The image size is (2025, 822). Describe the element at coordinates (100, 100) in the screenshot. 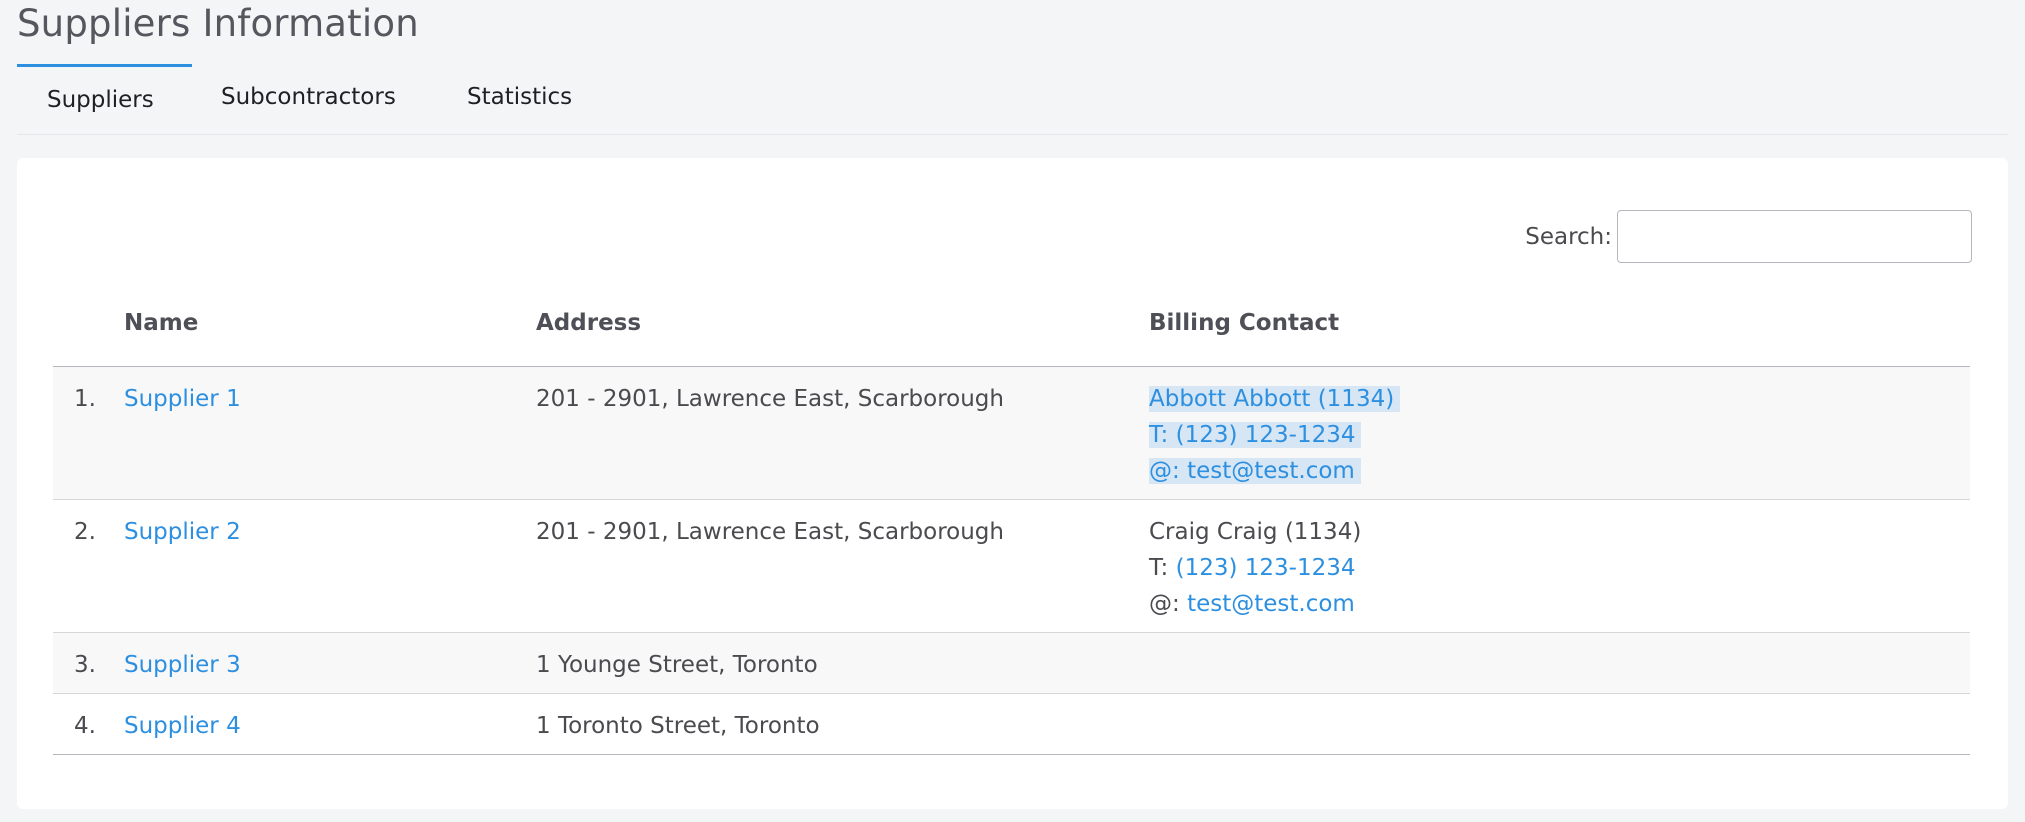

I see `tab-suppliers-label: Suppliers` at that location.